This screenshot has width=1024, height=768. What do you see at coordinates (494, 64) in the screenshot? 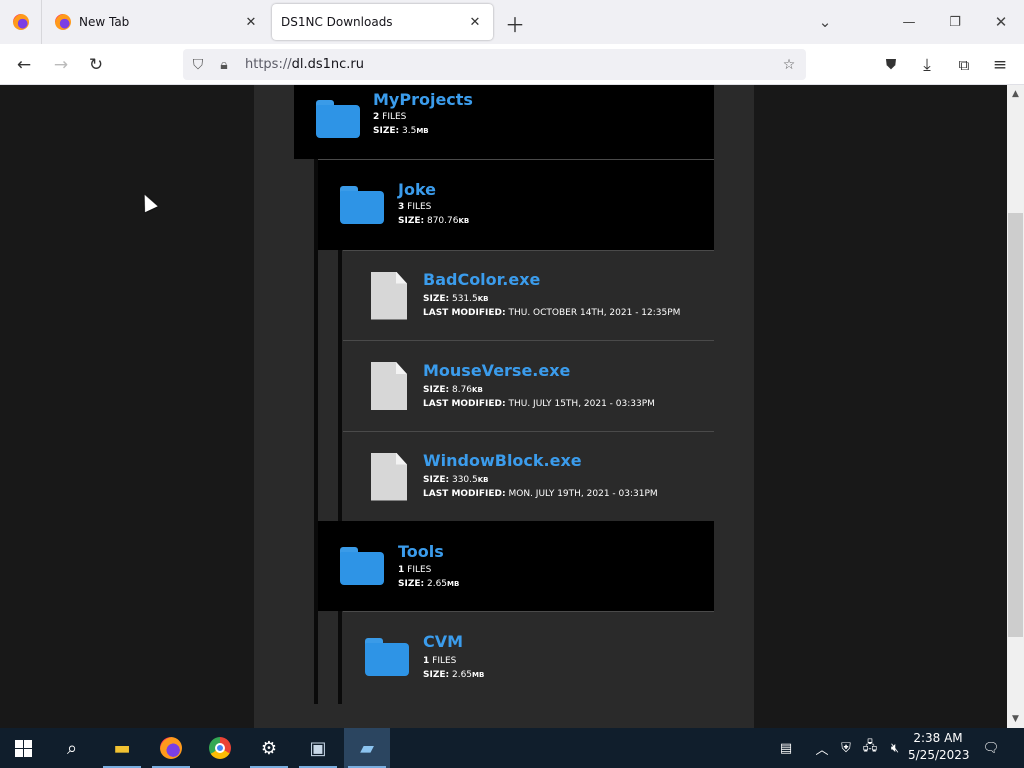
I see `address-bar: ⛉ 🔒︎ https://dl.ds1nc.ru ☆` at bounding box center [494, 64].